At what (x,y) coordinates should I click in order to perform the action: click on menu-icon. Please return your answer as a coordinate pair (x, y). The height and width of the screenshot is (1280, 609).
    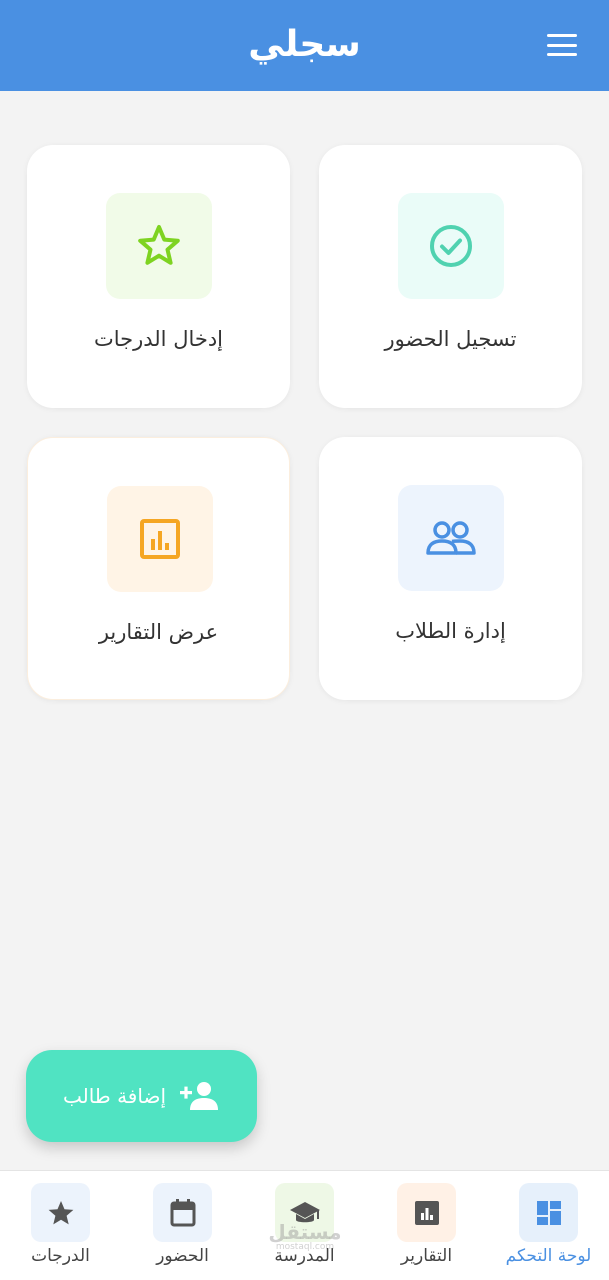
    Looking at the image, I should click on (562, 45).